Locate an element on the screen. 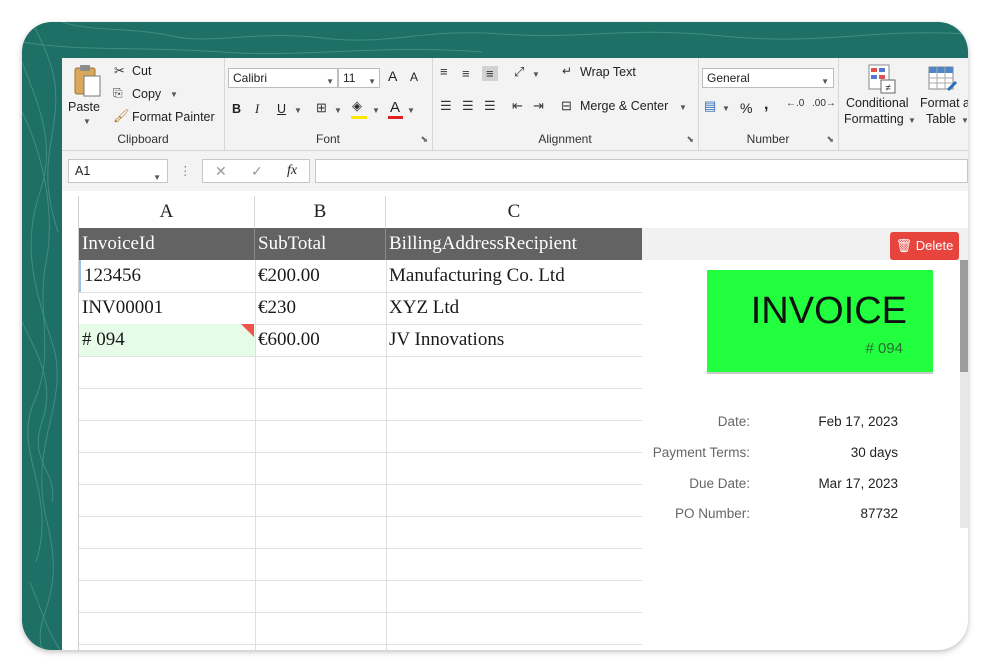  header-subtotal: SubTotal is located at coordinates (320, 244).